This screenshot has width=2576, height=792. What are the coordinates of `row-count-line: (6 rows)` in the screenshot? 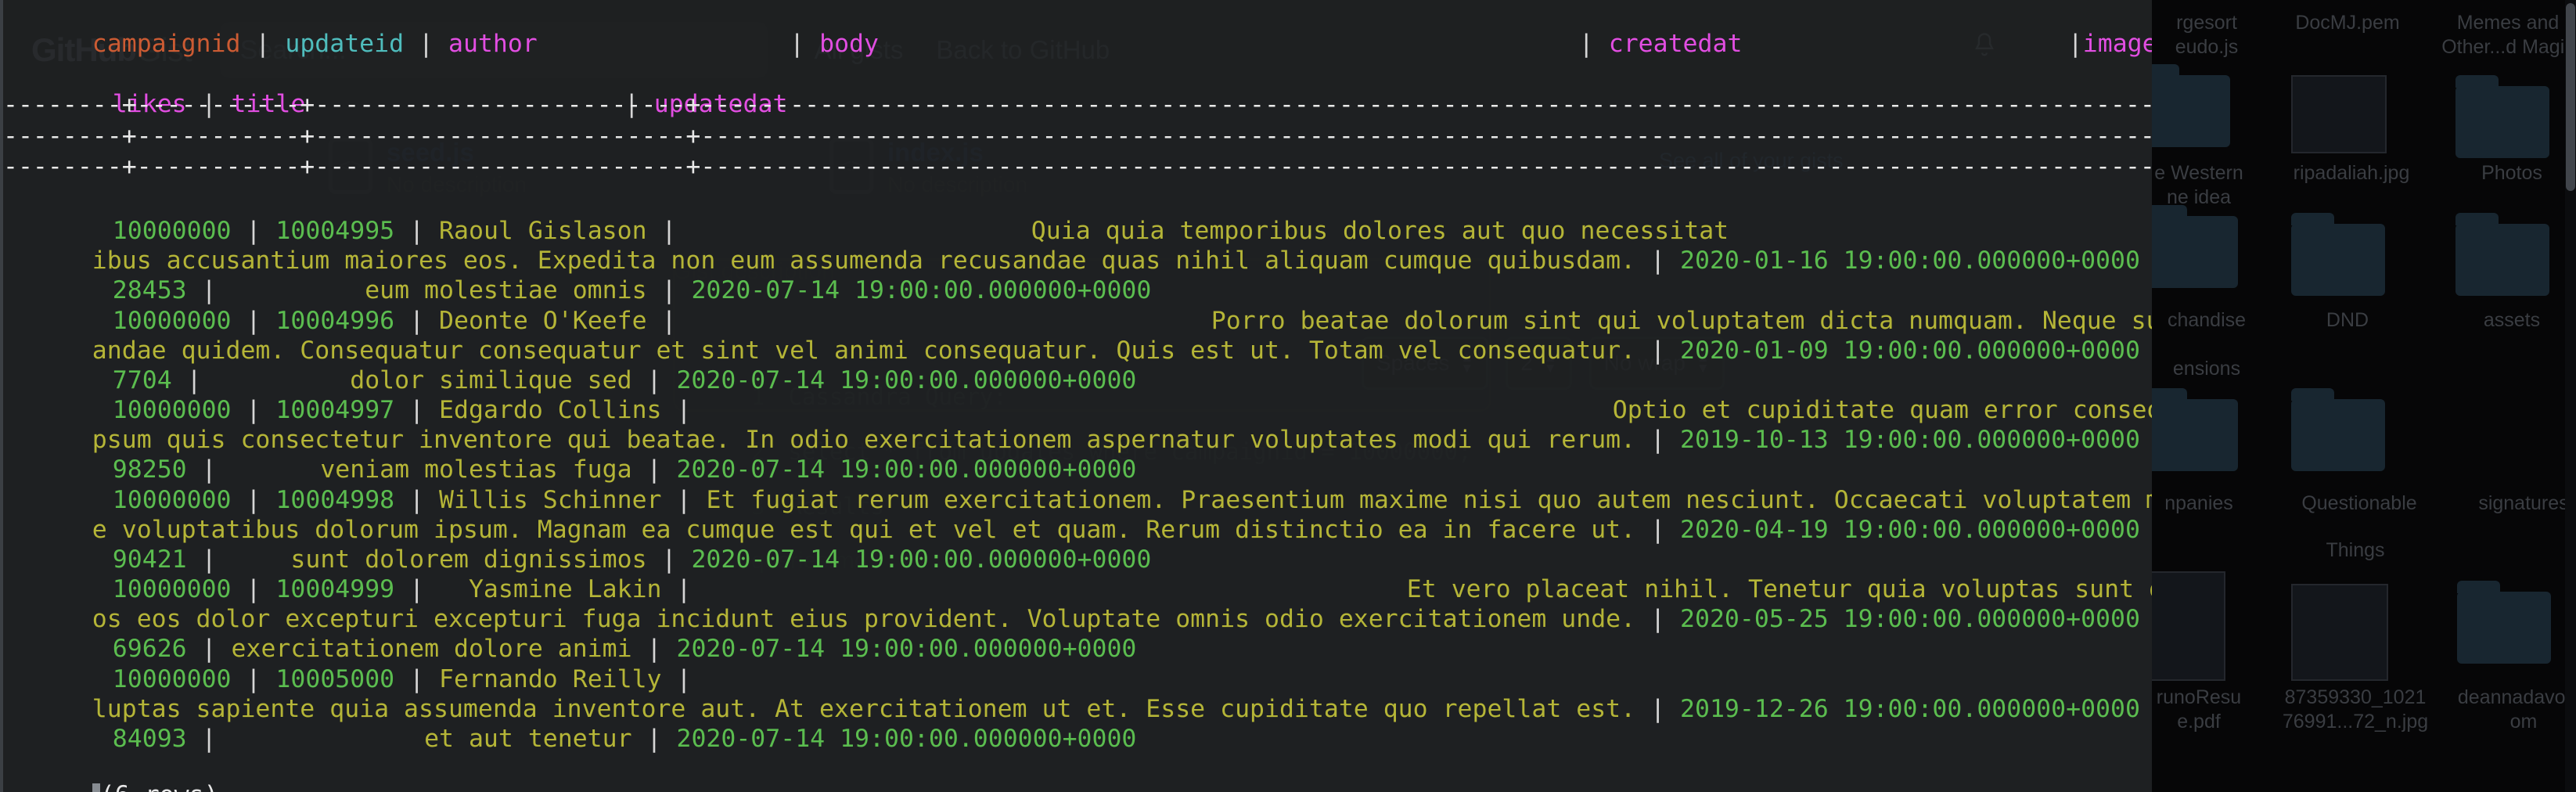 It's located at (111, 771).